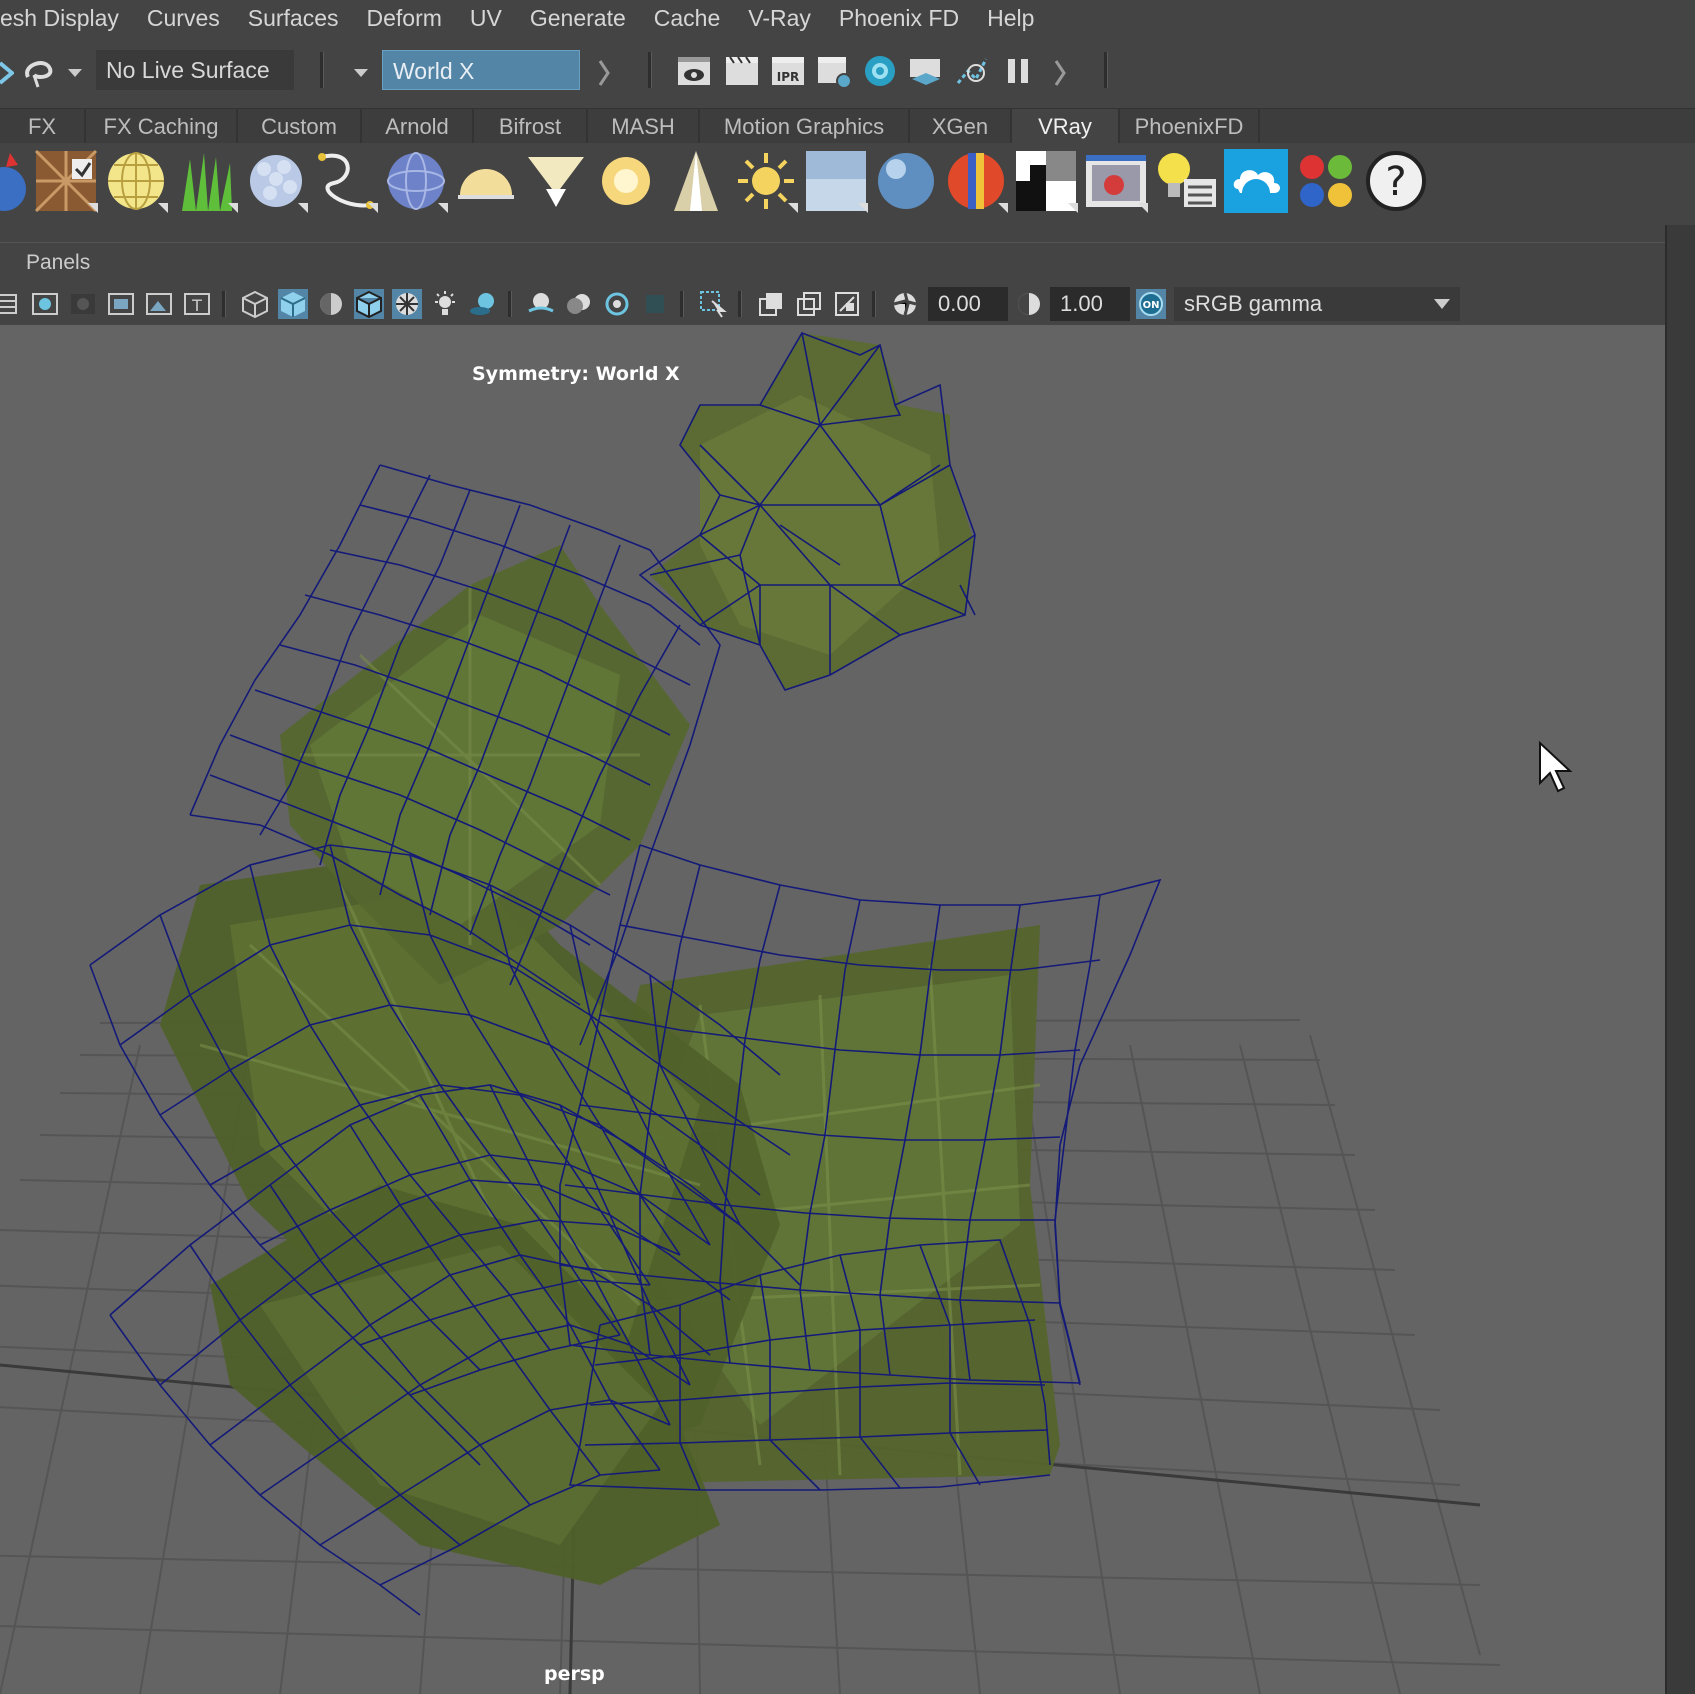  What do you see at coordinates (1680, 959) in the screenshot?
I see `right-panel-edge` at bounding box center [1680, 959].